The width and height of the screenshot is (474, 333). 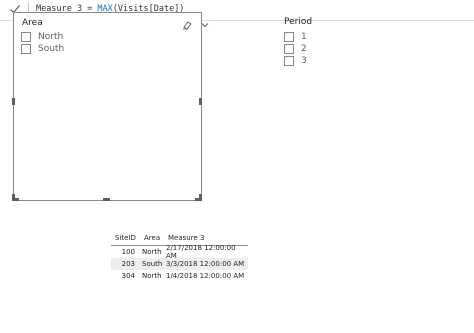 I want to click on area-item-south: South, so click(x=42, y=49).